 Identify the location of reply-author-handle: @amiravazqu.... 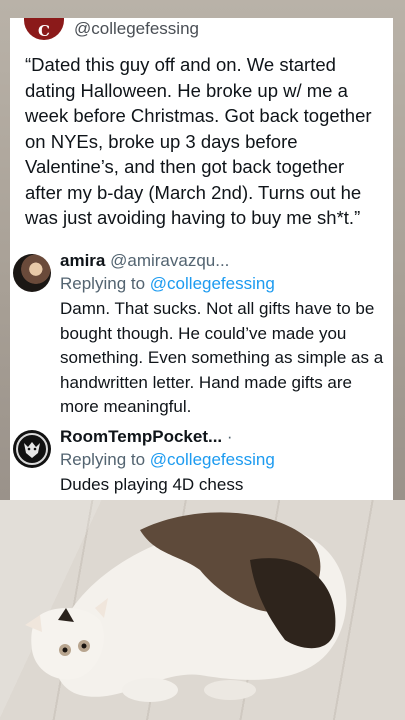
(169, 260).